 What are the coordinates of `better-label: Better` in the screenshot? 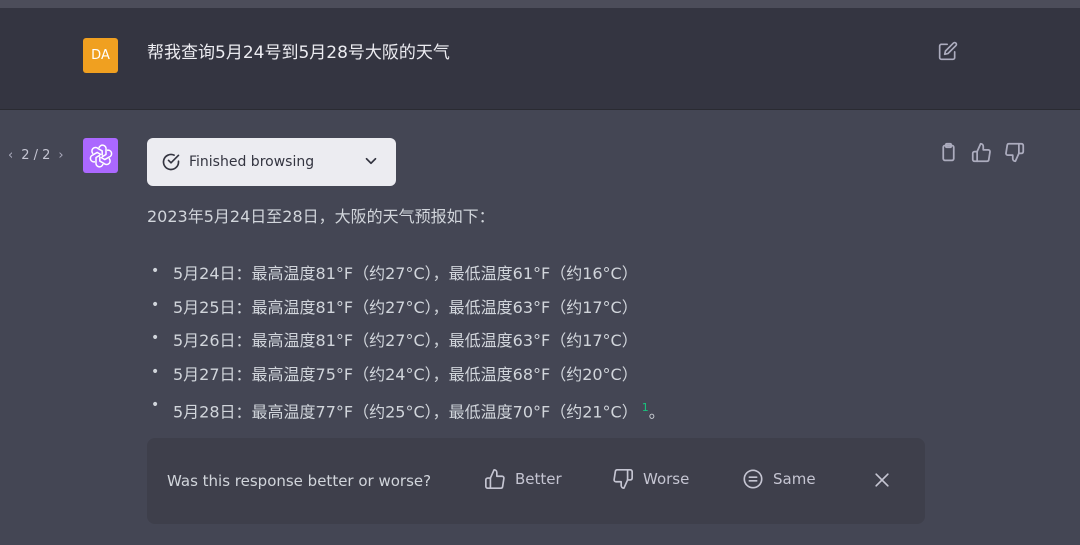 It's located at (538, 479).